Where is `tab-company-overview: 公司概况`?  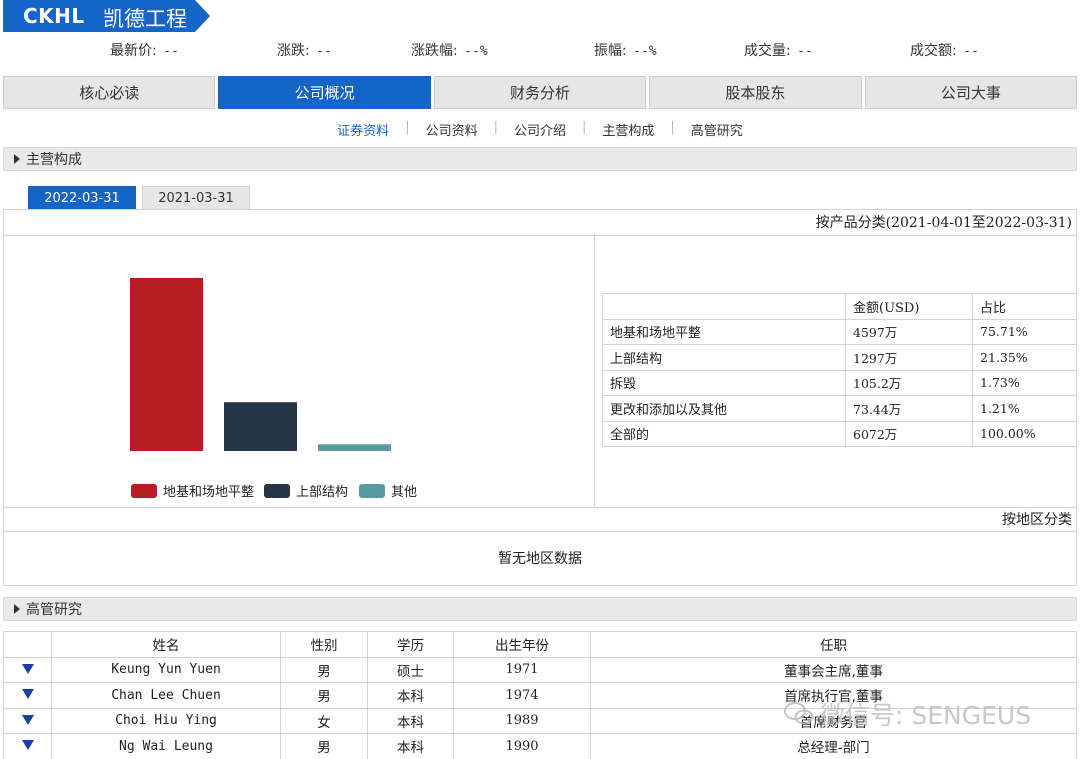
tab-company-overview: 公司概况 is located at coordinates (324, 92).